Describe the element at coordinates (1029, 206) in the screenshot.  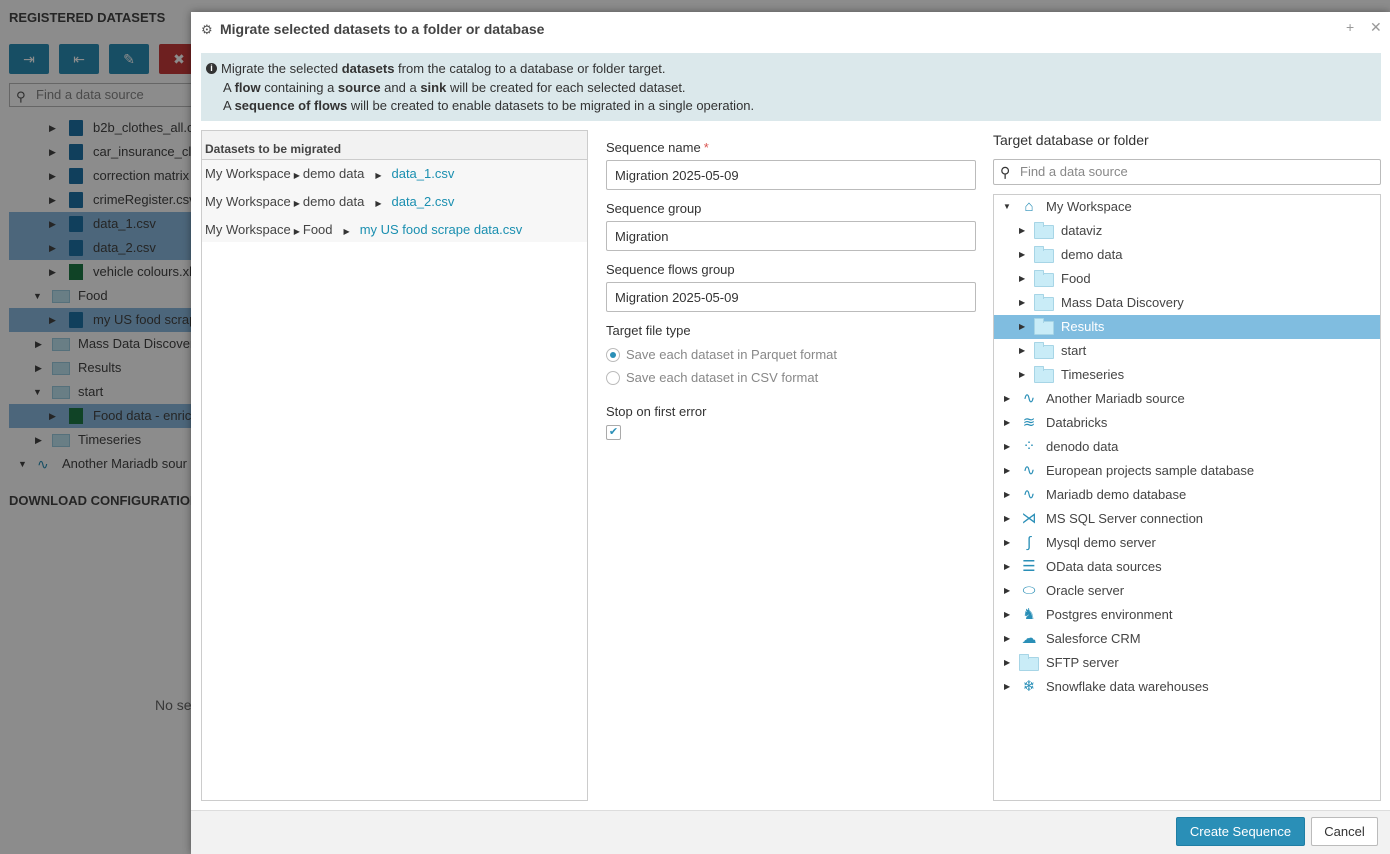
I see `workspace-icon: ⌂` at that location.